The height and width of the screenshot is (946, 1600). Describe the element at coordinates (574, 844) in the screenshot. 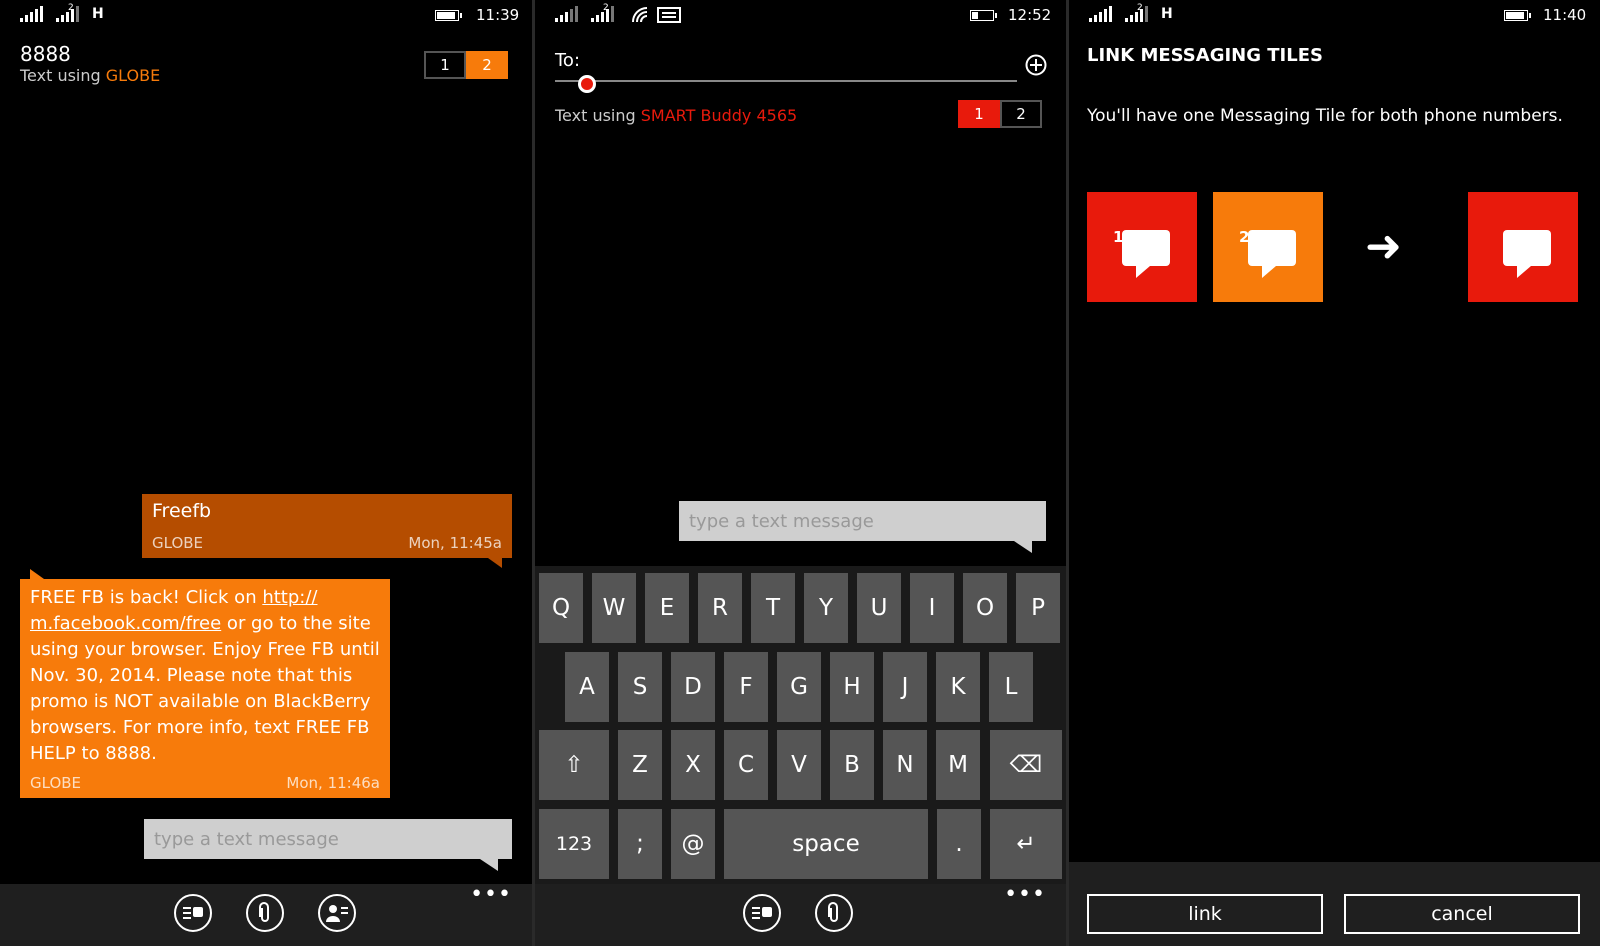

I see `numbers-key: 123` at that location.